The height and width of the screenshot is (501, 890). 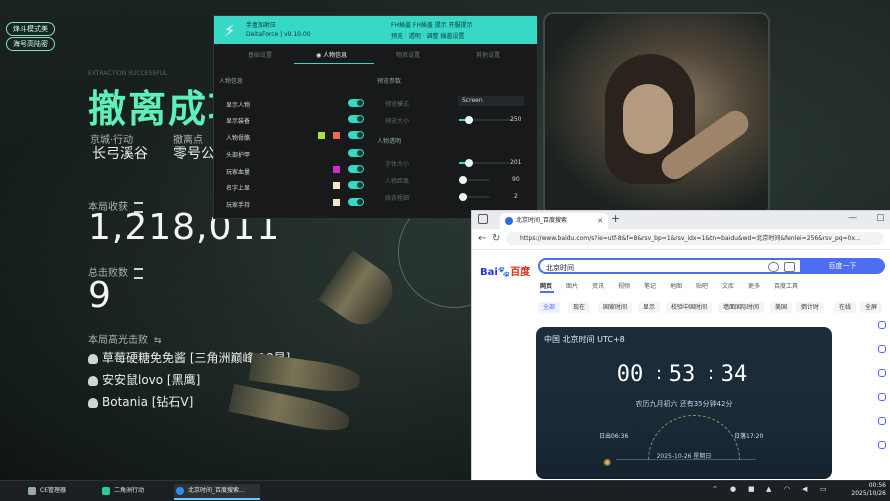 What do you see at coordinates (751, 489) in the screenshot?
I see `tray-app-icon: ■` at bounding box center [751, 489].